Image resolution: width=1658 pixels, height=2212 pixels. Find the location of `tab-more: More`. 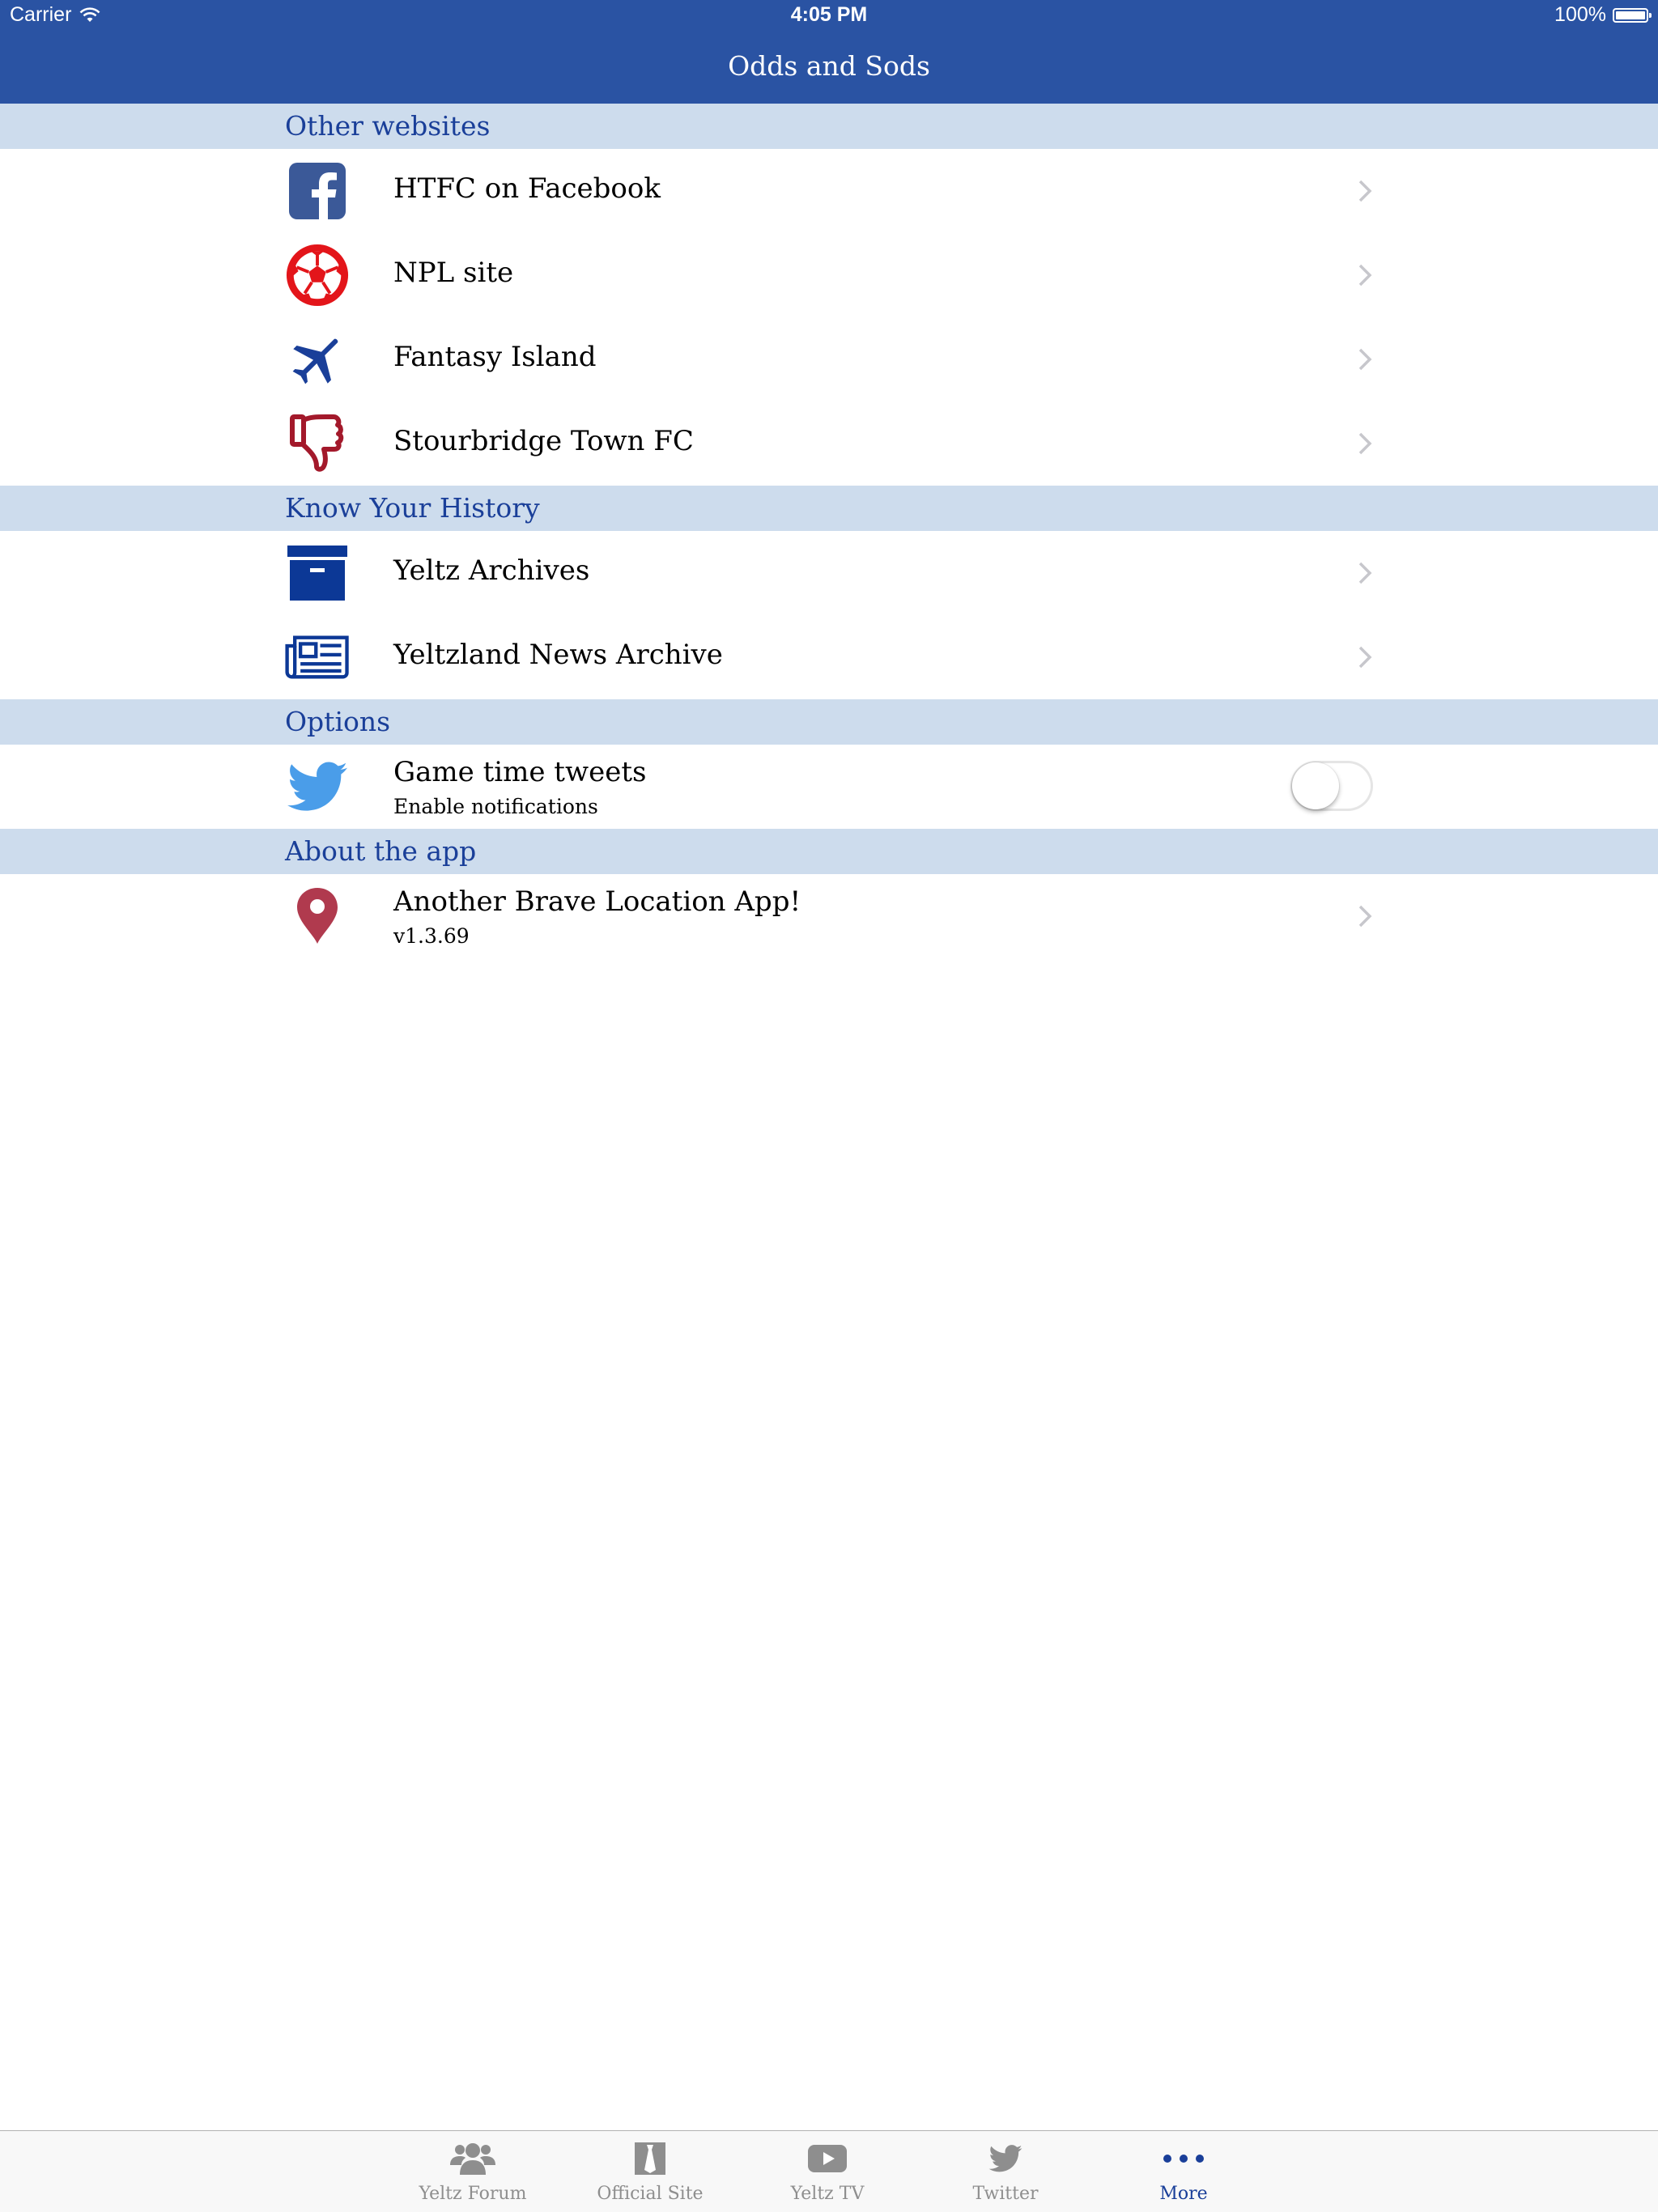

tab-more: More is located at coordinates (1184, 2171).